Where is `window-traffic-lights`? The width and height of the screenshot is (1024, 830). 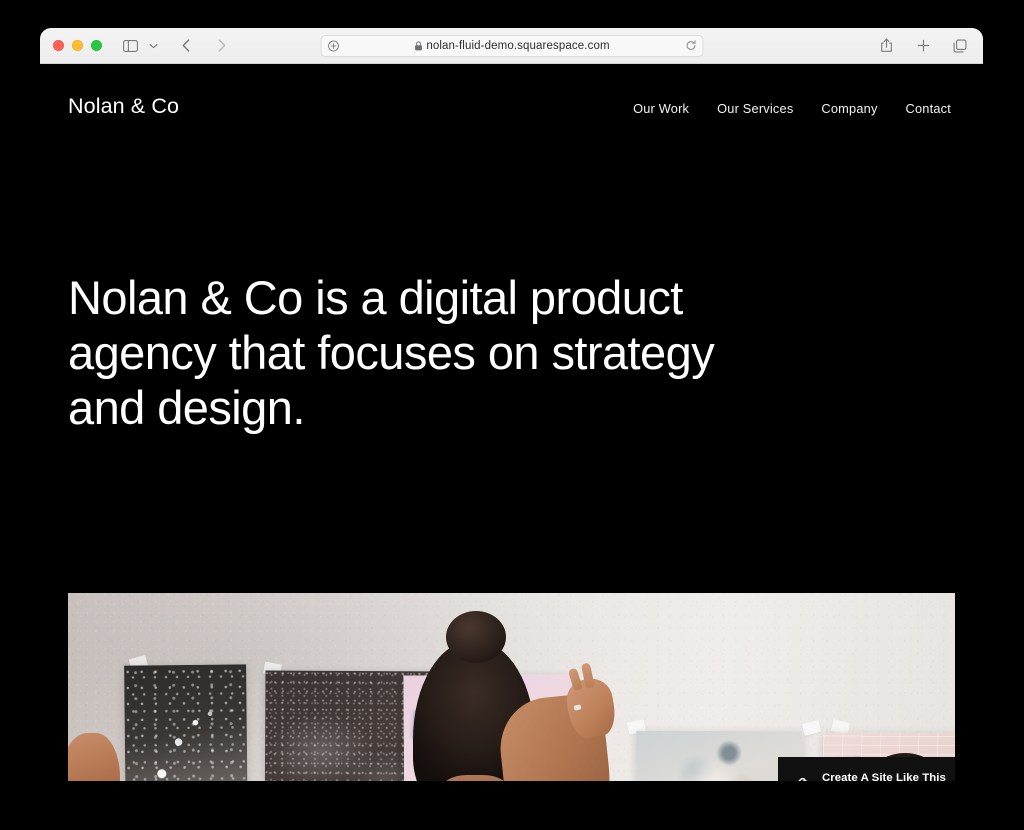
window-traffic-lights is located at coordinates (77, 45).